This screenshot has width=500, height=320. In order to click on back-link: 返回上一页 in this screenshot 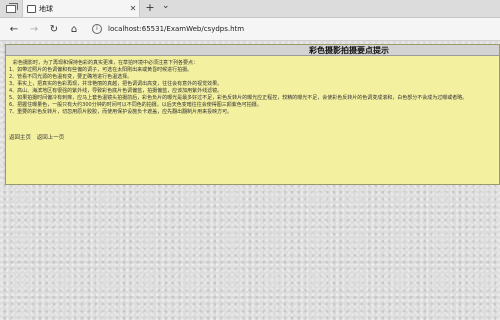, I will do `click(51, 138)`.